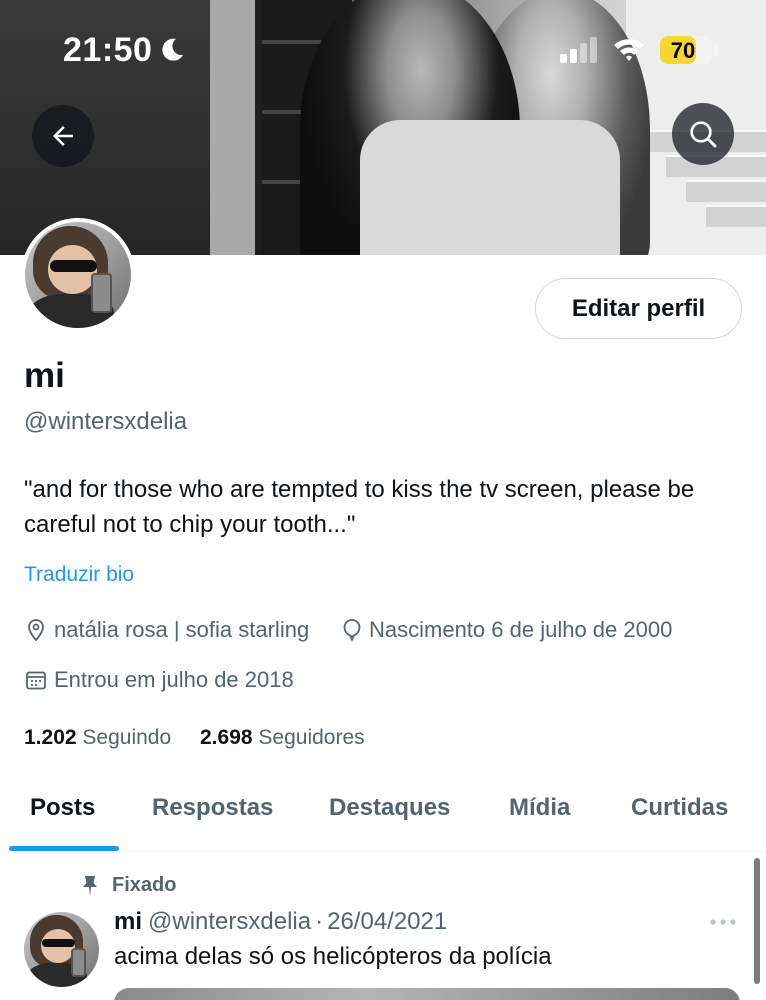  I want to click on more-options-icon, so click(723, 922).